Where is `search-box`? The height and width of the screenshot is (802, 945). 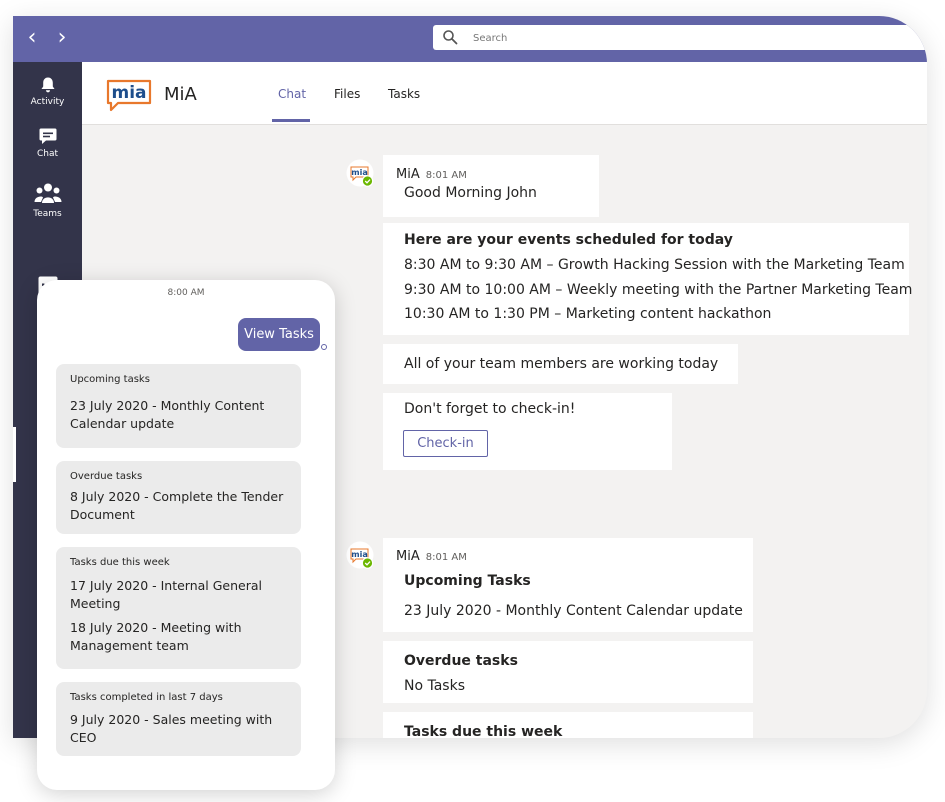 search-box is located at coordinates (680, 37).